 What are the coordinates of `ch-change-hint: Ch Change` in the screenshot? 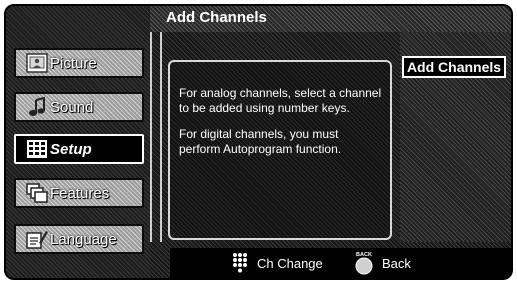 It's located at (277, 263).